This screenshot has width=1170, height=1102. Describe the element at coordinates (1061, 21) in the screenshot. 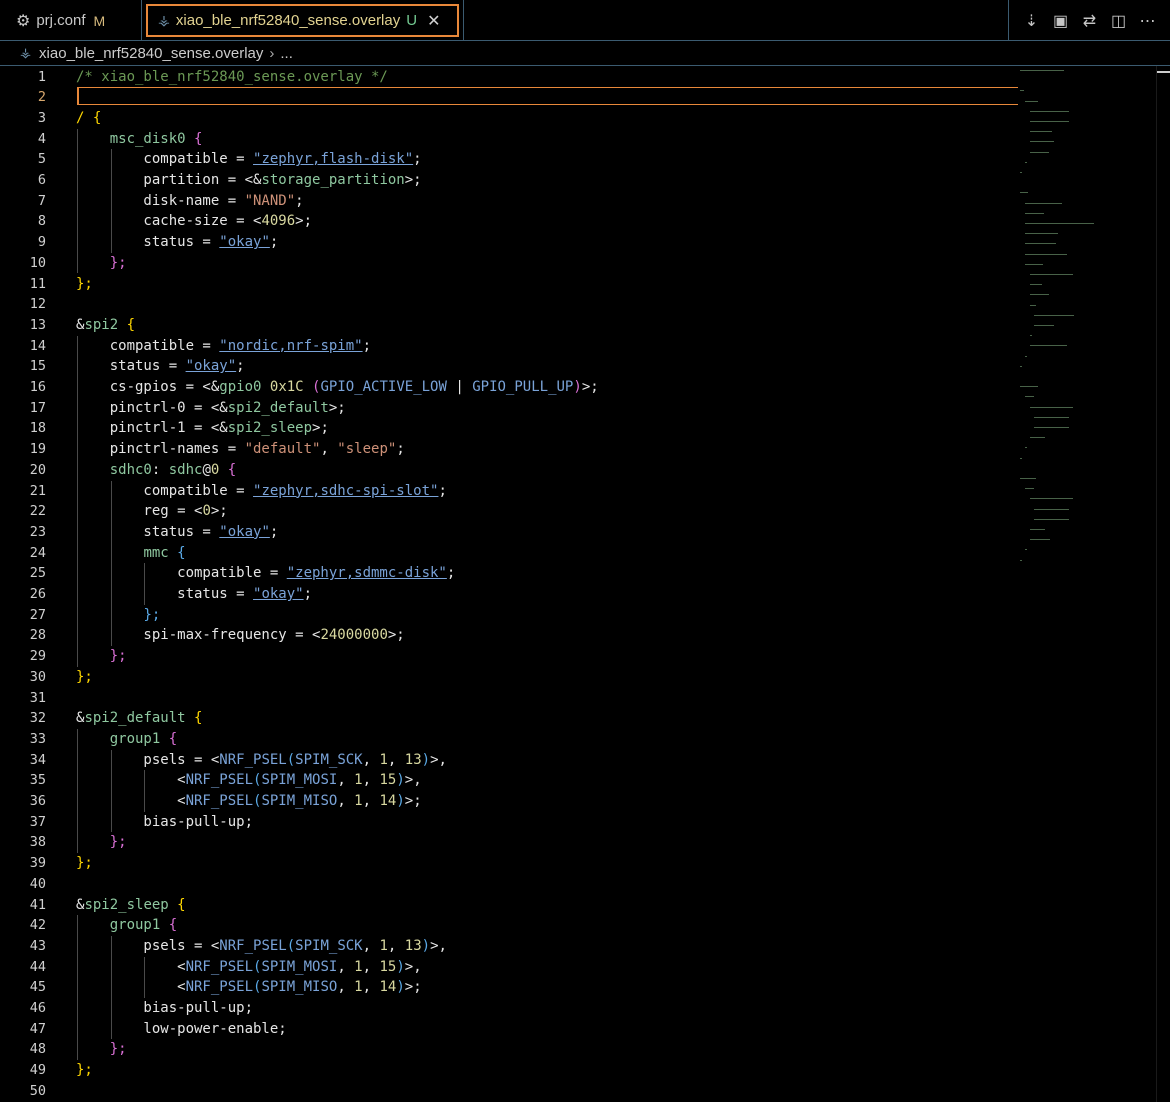

I see `chip-icon: ▣` at that location.